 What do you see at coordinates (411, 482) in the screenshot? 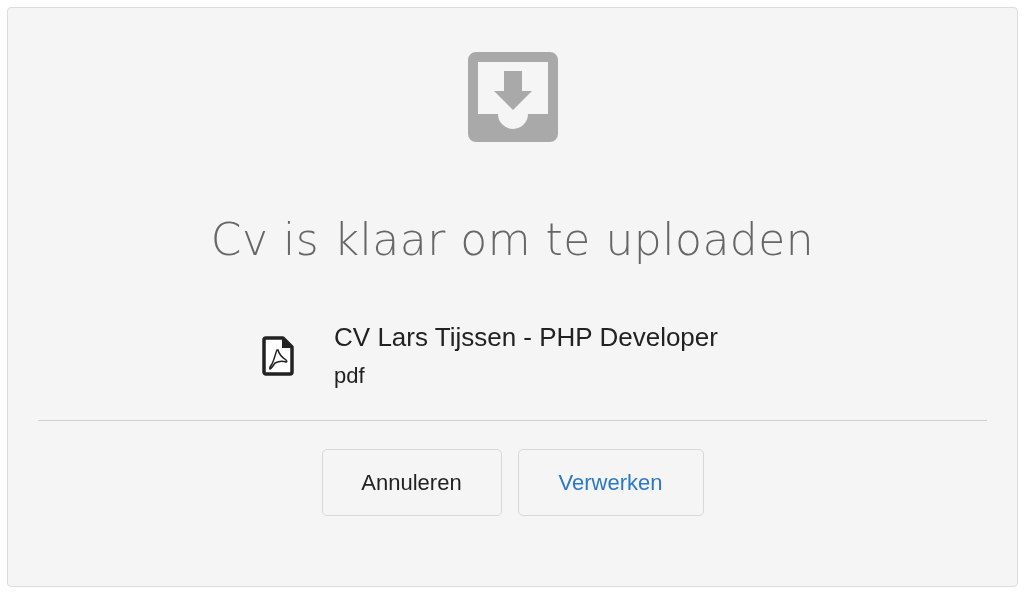
I see `cancel-button: Annuleren` at bounding box center [411, 482].